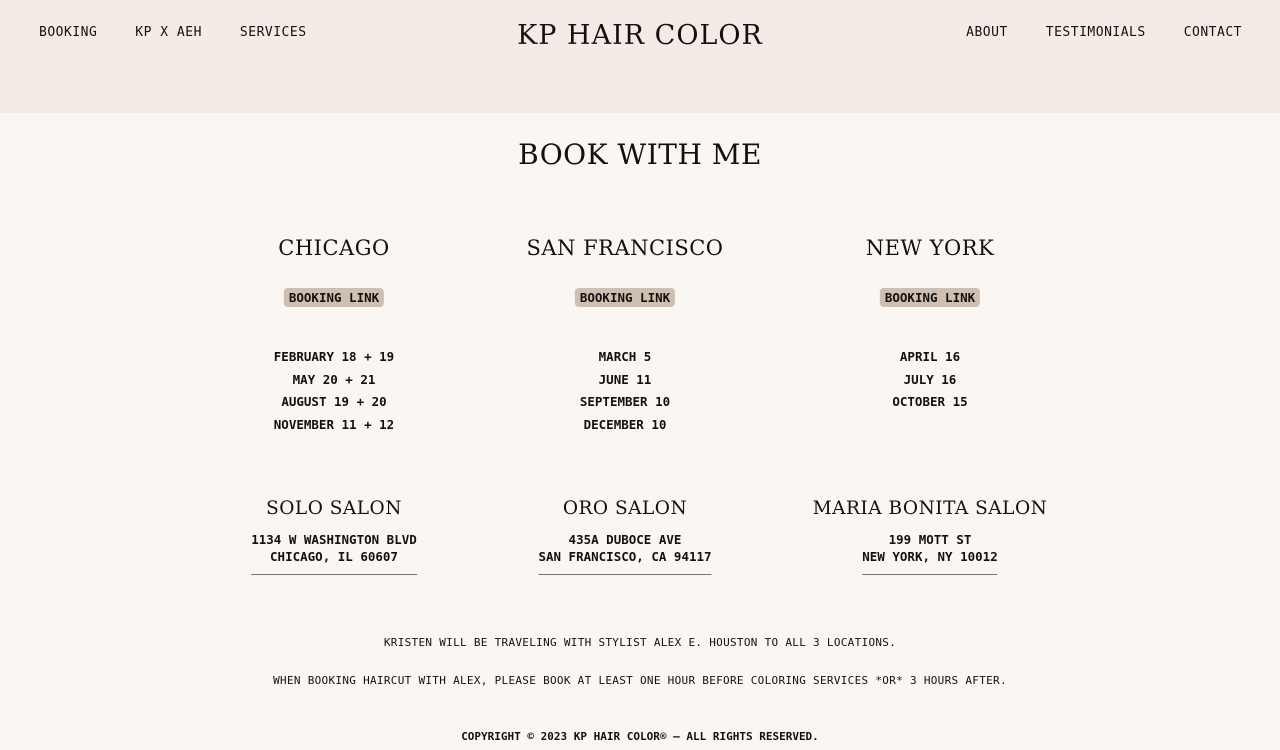  Describe the element at coordinates (625, 391) in the screenshot. I see `date-list: MARCH 5 JUNE 11 SEPTEMBER 10 DECEMBER 10` at that location.